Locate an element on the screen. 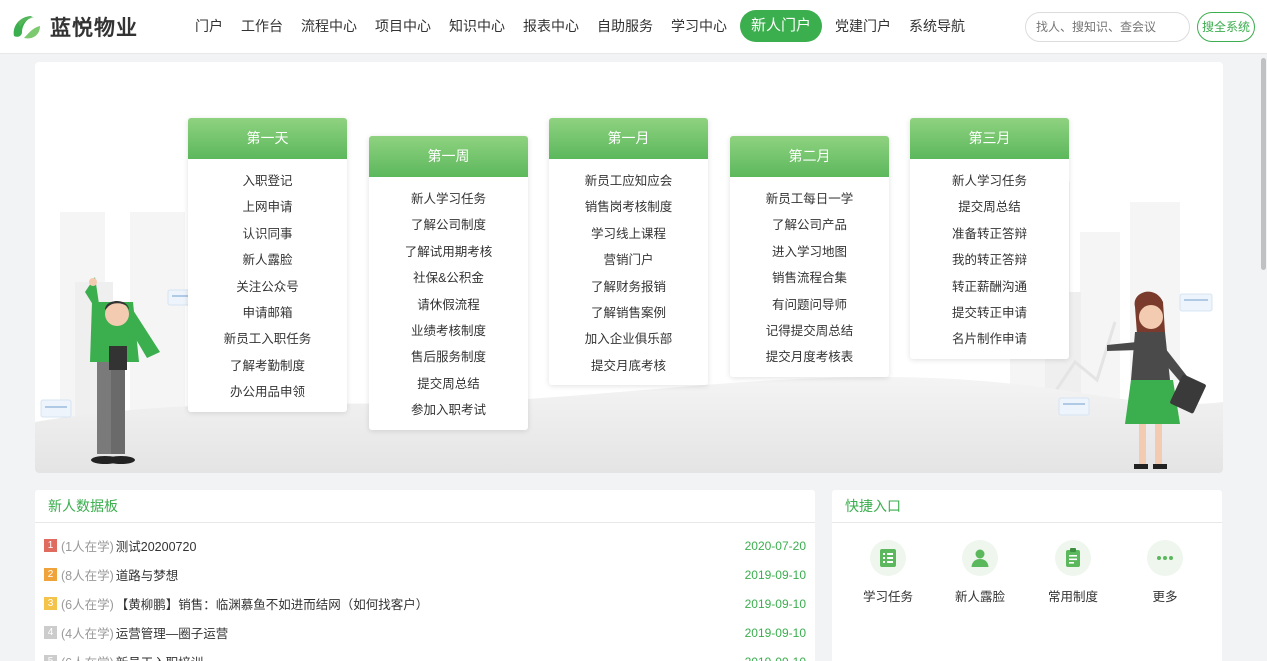 This screenshot has height=661, width=1267. course-title: 道路与梦想 is located at coordinates (147, 576).